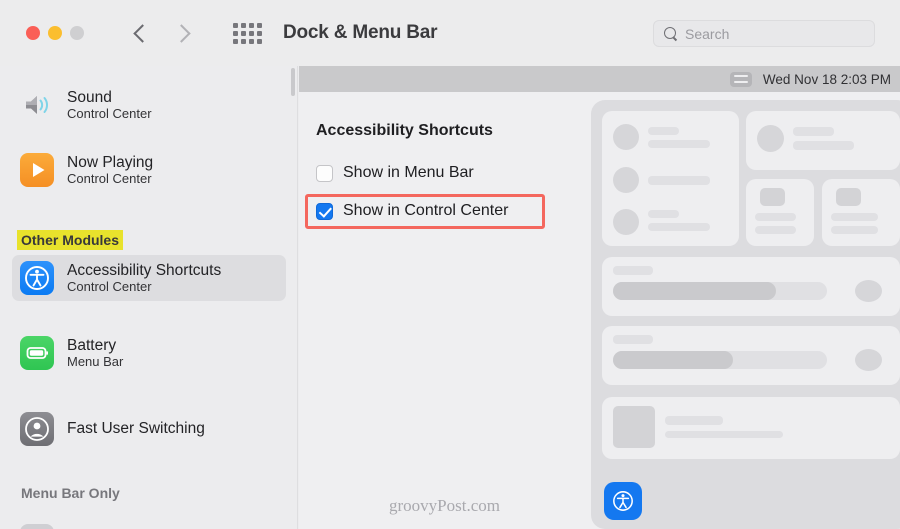 The width and height of the screenshot is (900, 529). I want to click on sidebar-item-text: Sound Control Center, so click(109, 105).